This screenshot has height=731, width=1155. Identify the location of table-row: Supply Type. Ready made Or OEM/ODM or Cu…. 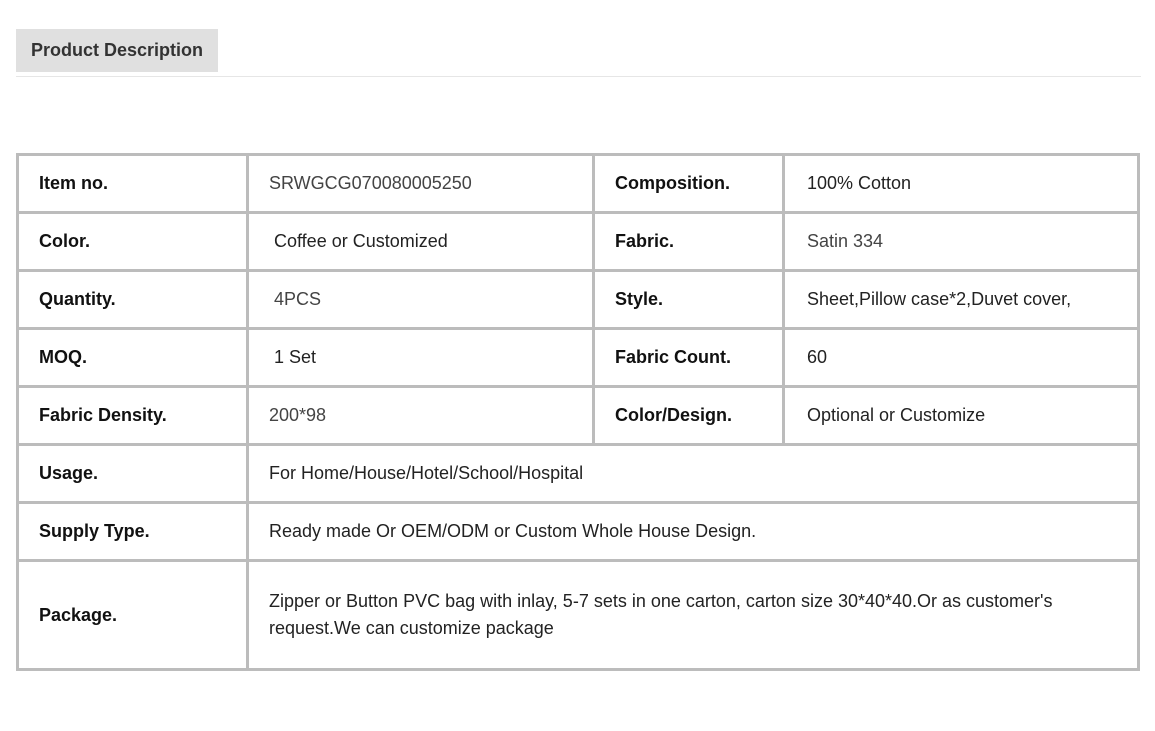
(578, 531).